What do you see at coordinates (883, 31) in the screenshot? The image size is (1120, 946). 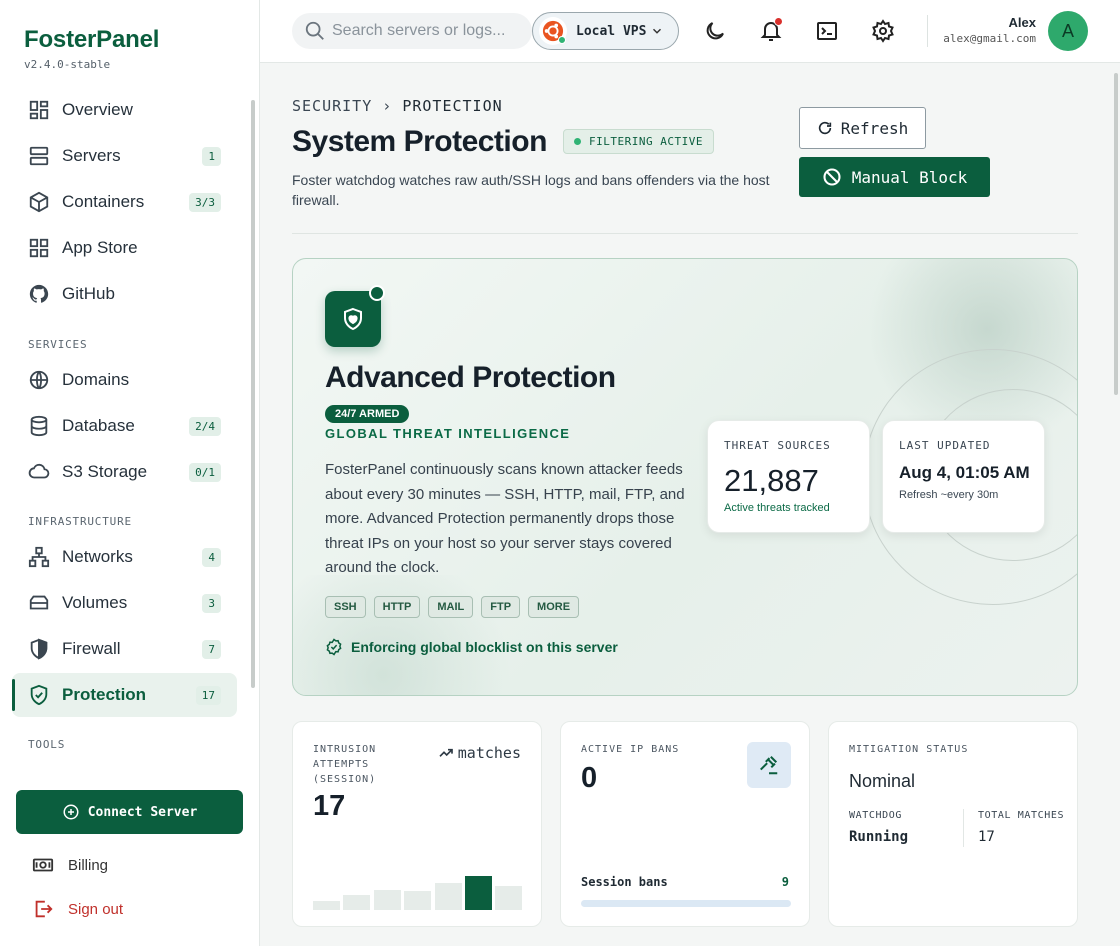 I see `gear-icon` at bounding box center [883, 31].